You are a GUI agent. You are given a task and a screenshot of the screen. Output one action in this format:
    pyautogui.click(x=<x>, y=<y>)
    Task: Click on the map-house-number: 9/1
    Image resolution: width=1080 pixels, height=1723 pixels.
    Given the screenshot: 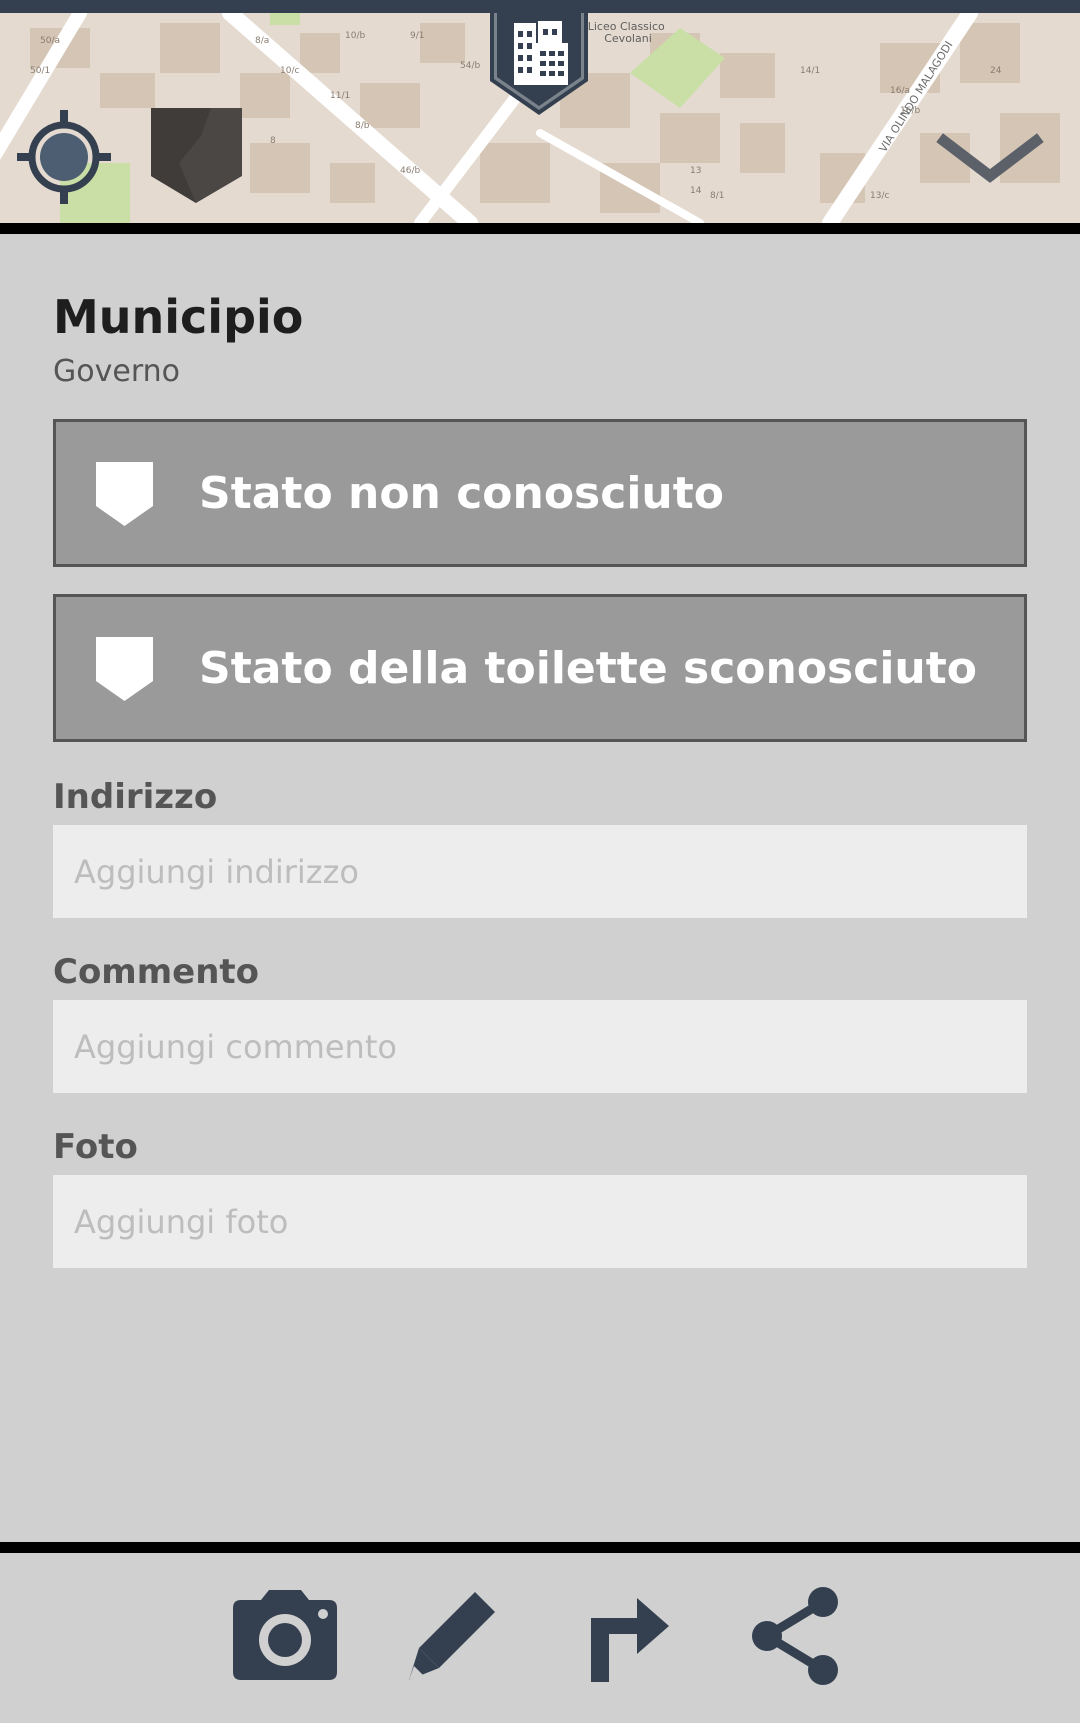 What is the action you would take?
    pyautogui.click(x=417, y=36)
    